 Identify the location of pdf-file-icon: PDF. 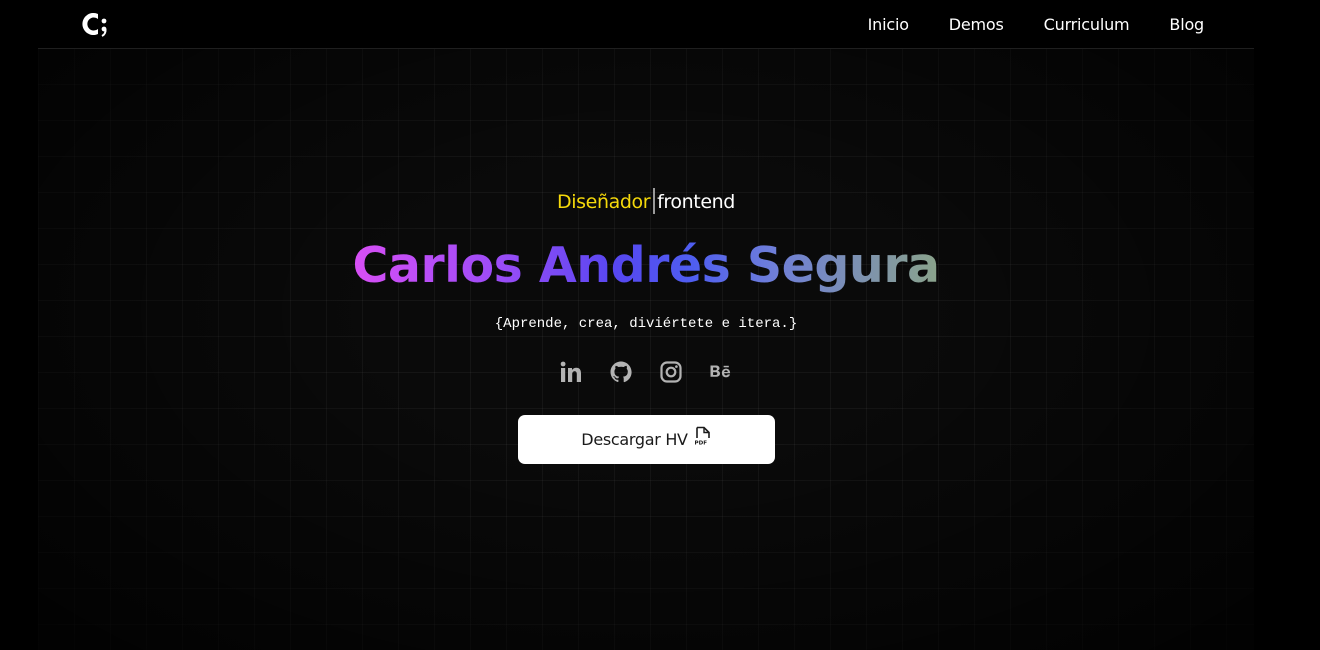
(702, 436).